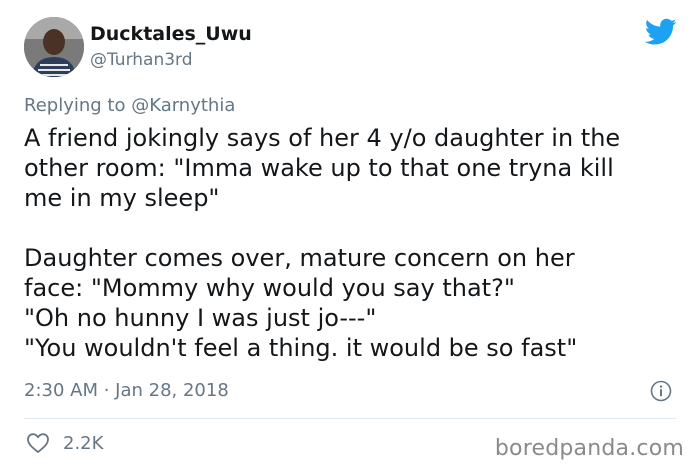 The height and width of the screenshot is (471, 700). Describe the element at coordinates (200, 318) in the screenshot. I see `tweet-line: "Oh no hunny I was just jo---"` at that location.